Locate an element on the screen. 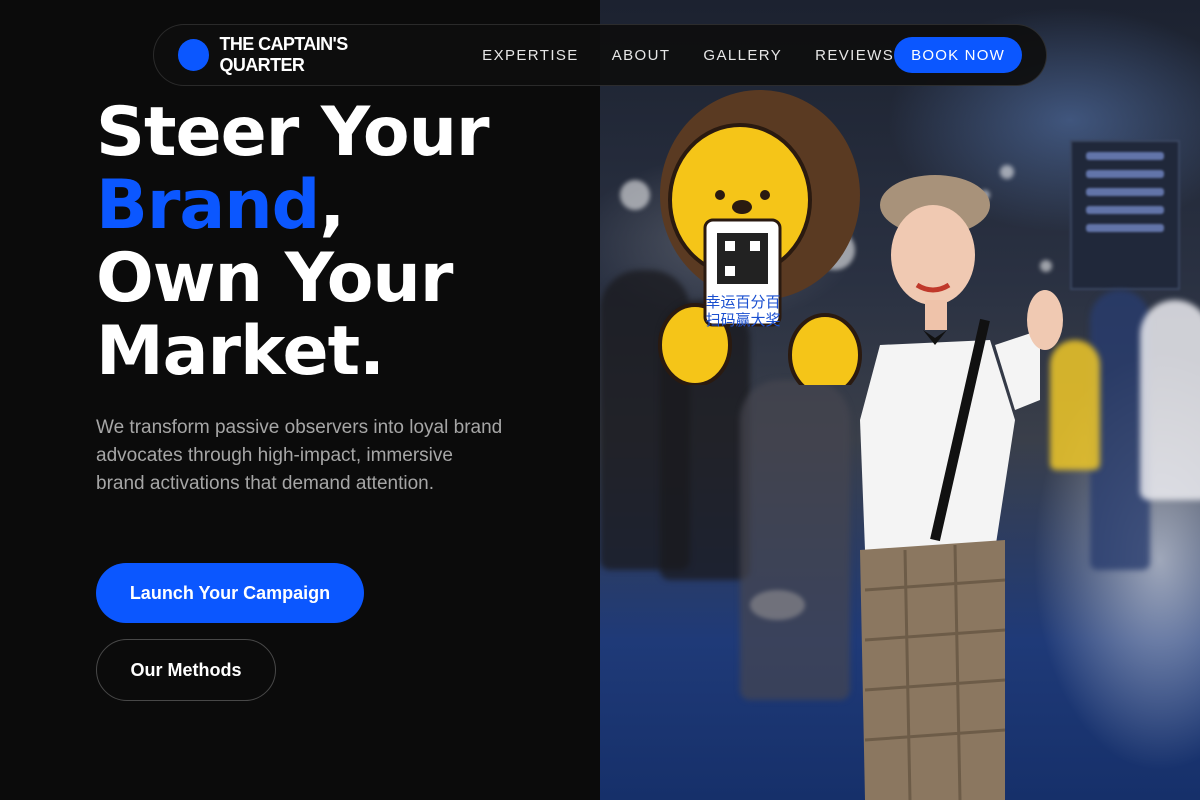 The height and width of the screenshot is (800, 1200). launch-campaign-button: Launch Your Campaign is located at coordinates (230, 593).